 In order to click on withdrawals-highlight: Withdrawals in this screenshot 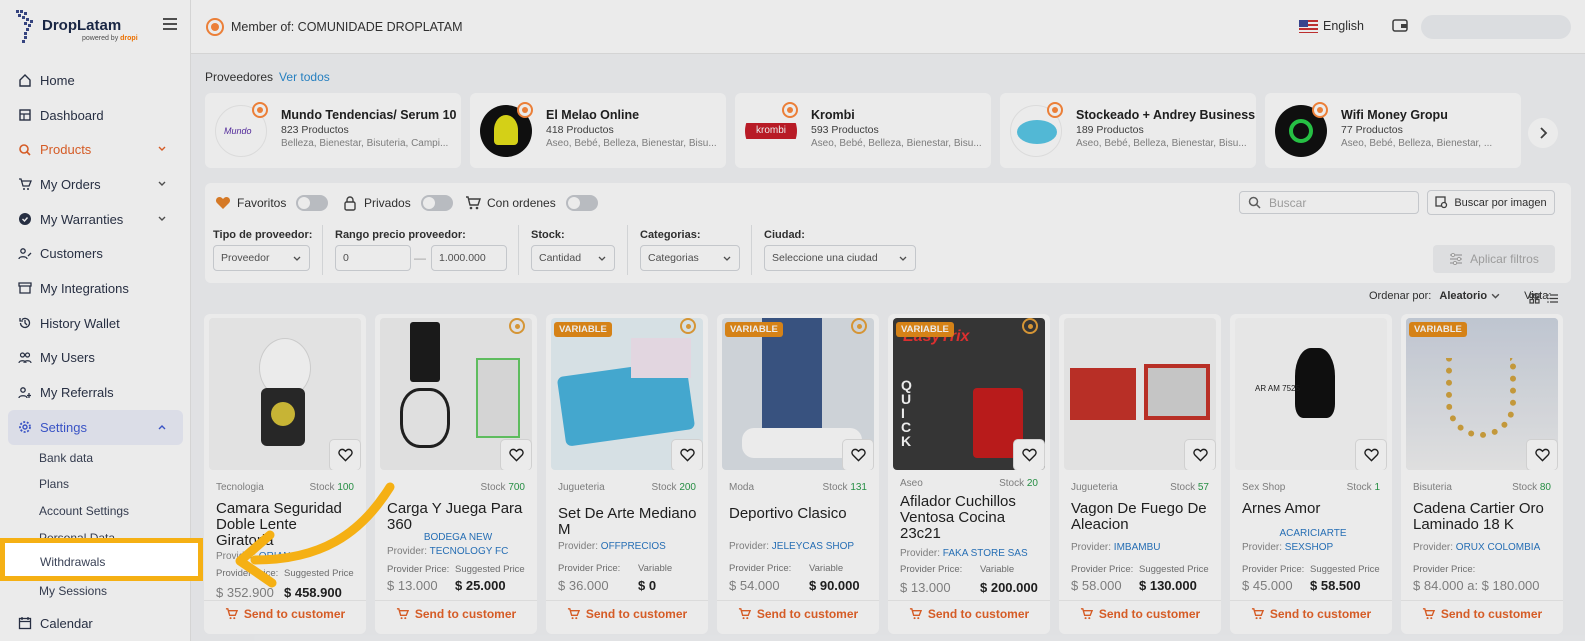, I will do `click(101, 559)`.